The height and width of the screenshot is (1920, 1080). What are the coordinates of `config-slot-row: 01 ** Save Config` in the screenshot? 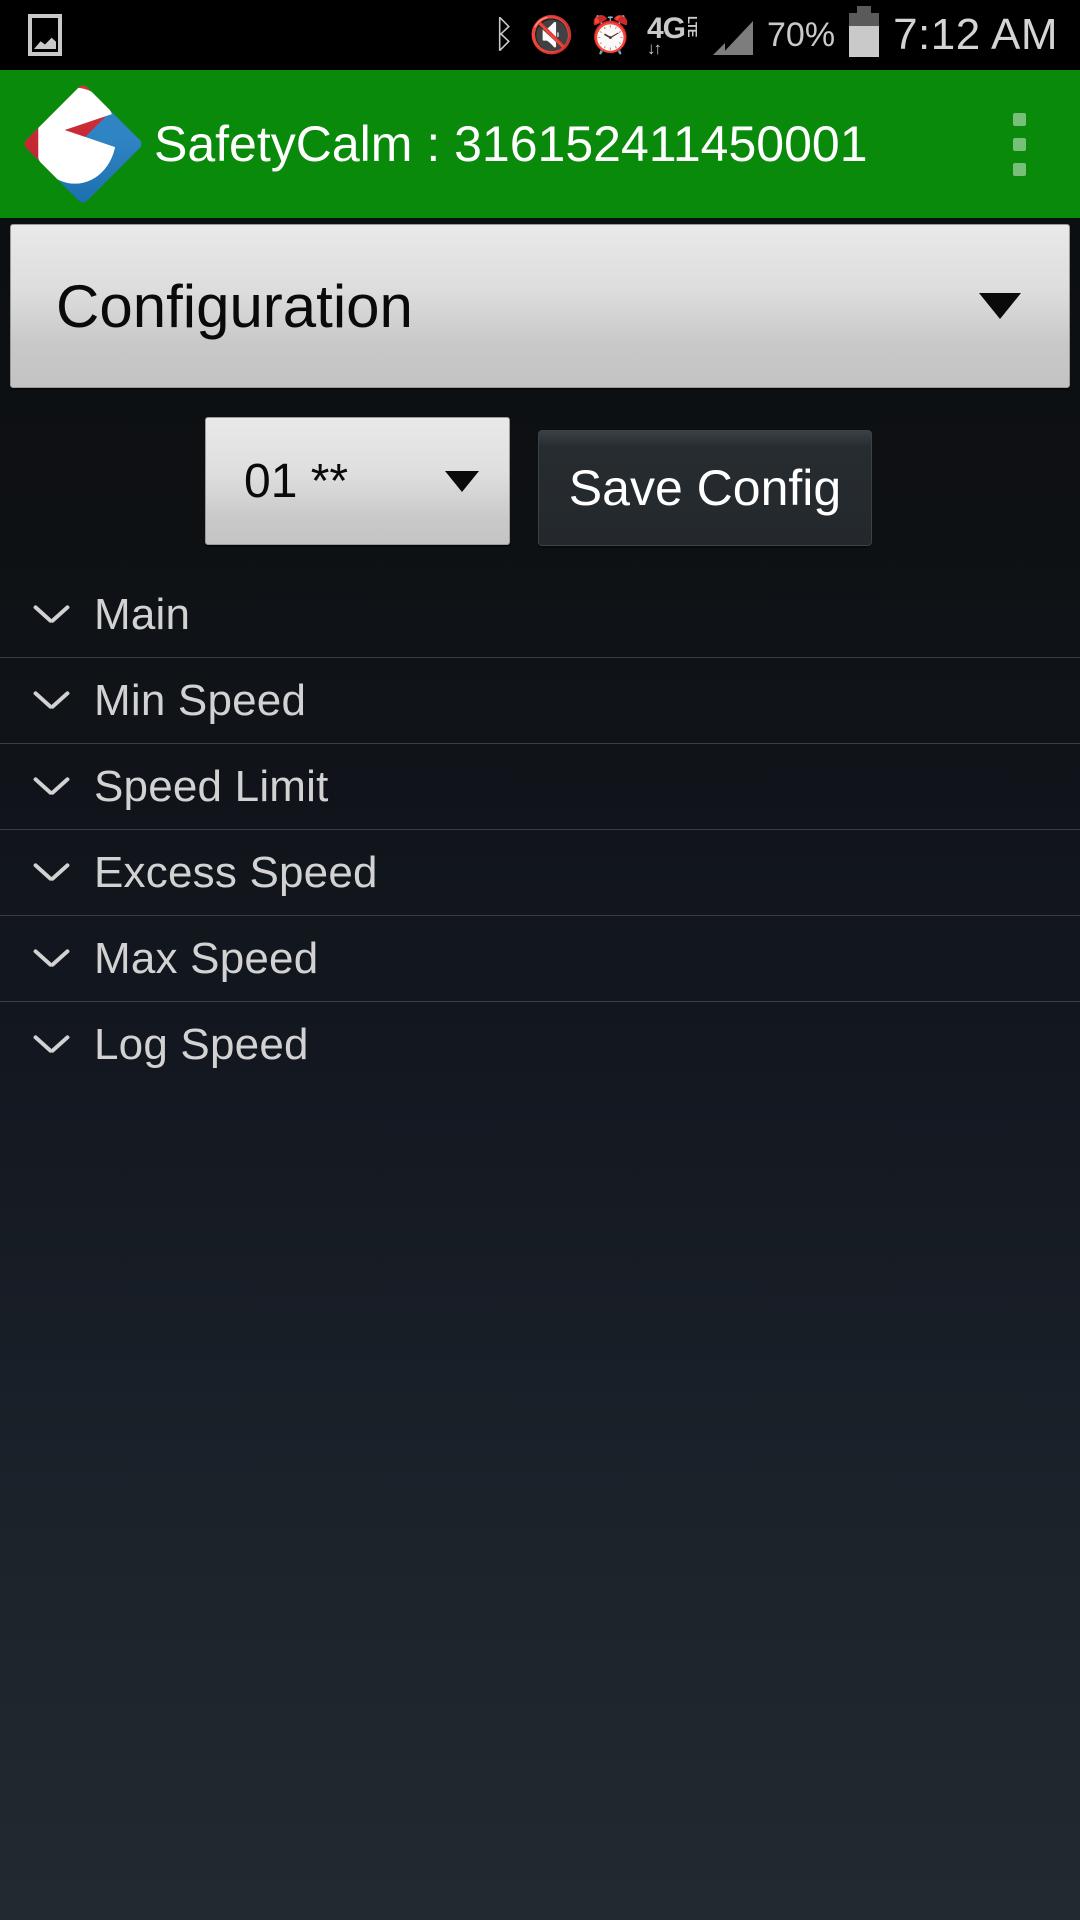 It's located at (540, 482).